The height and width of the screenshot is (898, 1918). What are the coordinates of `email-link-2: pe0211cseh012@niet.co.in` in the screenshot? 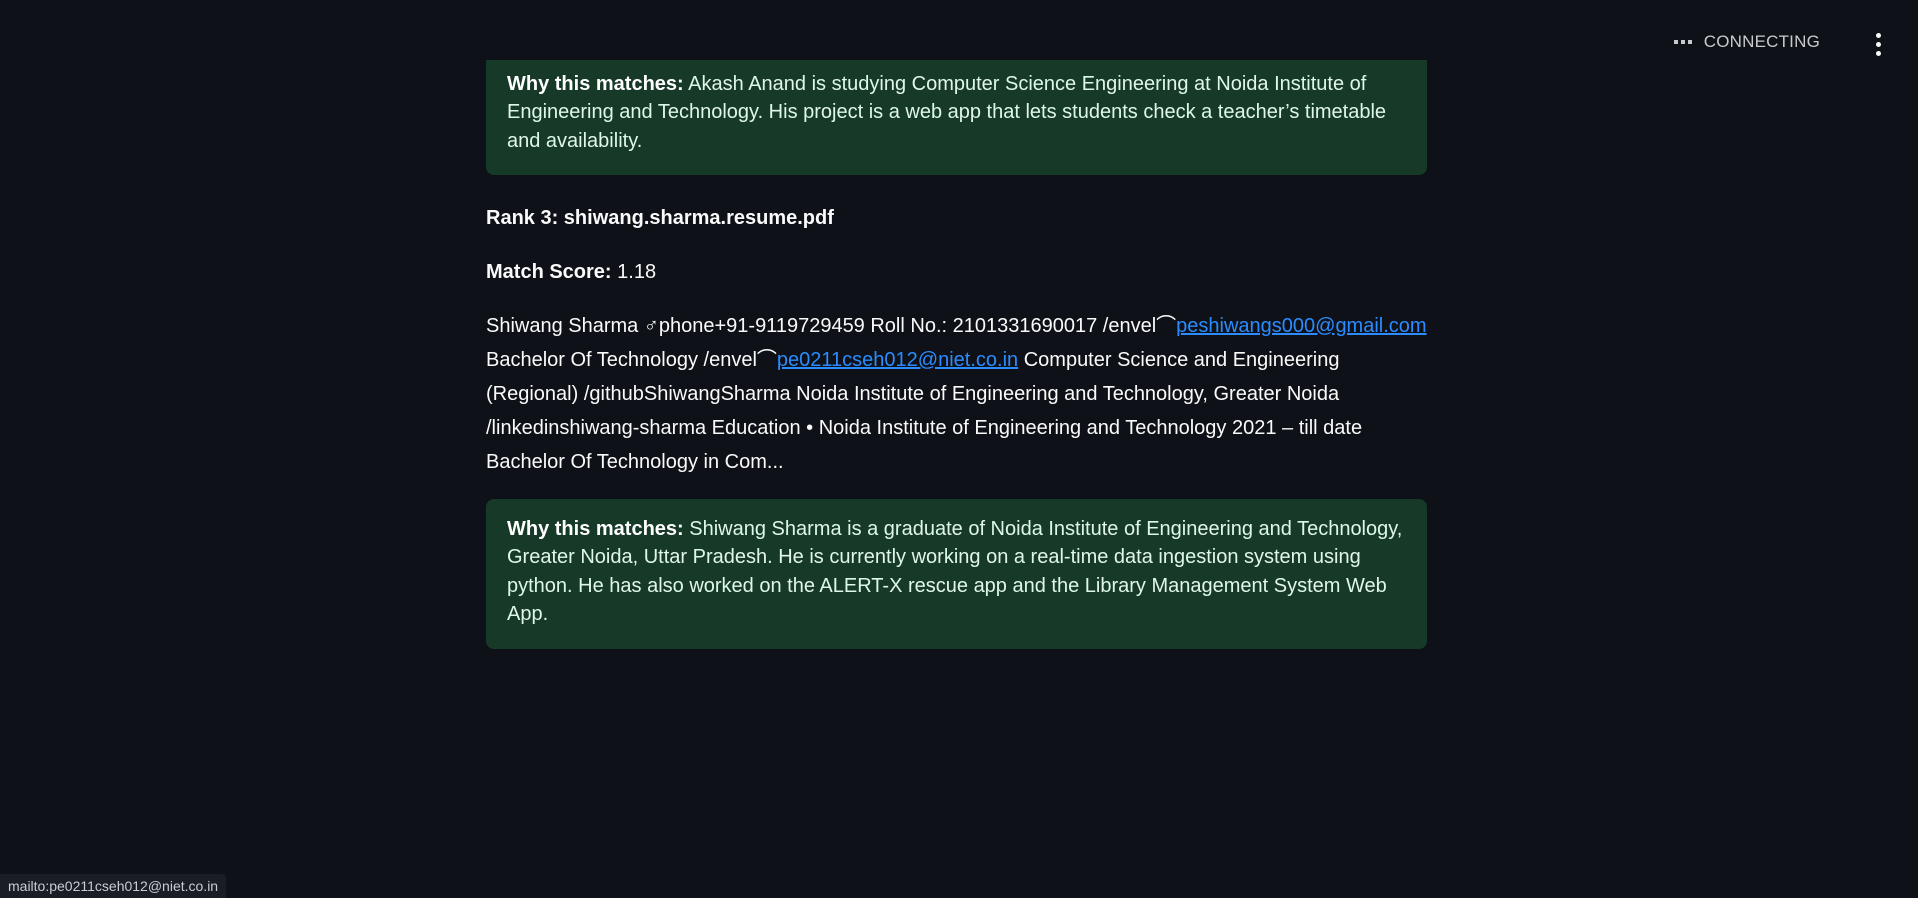 It's located at (897, 360).